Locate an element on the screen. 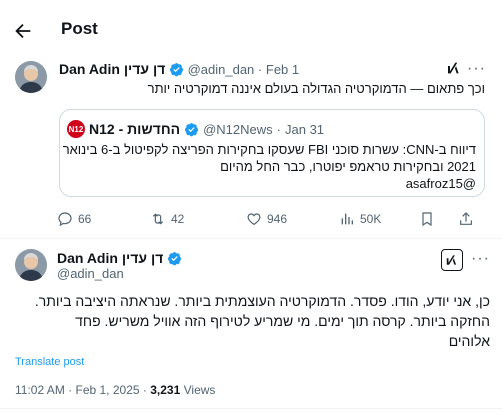 The height and width of the screenshot is (415, 502). bookmark-button is located at coordinates (427, 219).